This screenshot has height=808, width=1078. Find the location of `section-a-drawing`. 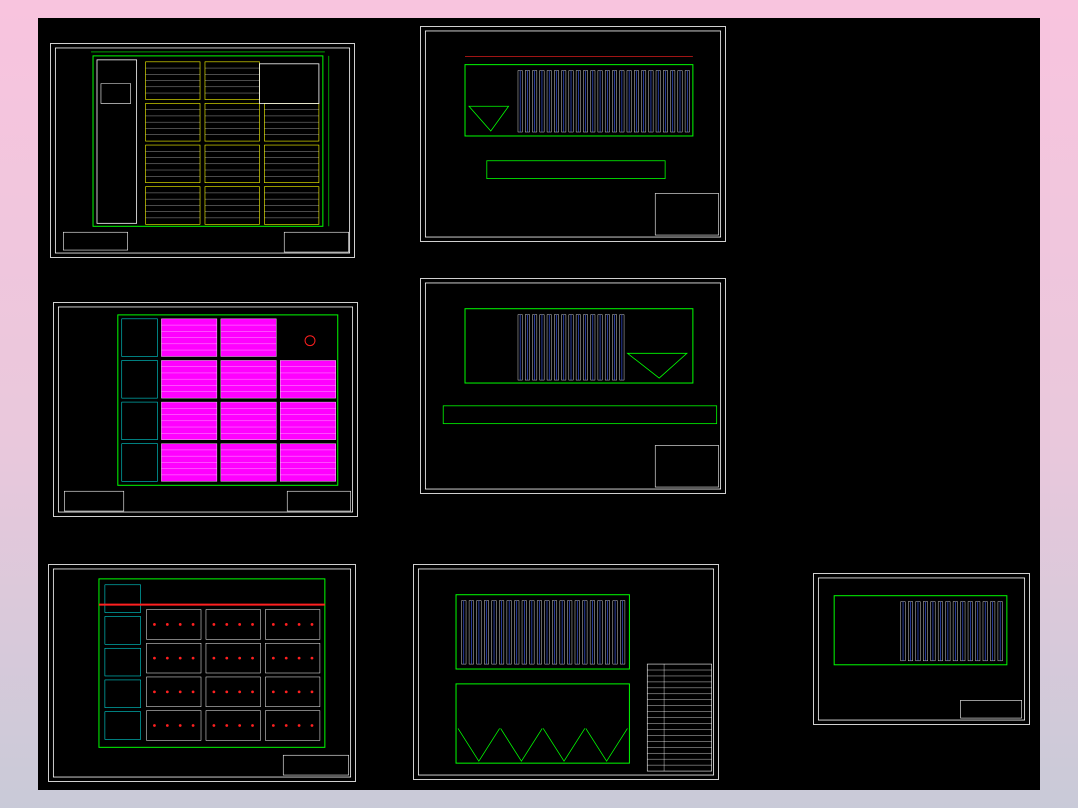

section-a-drawing is located at coordinates (573, 134).